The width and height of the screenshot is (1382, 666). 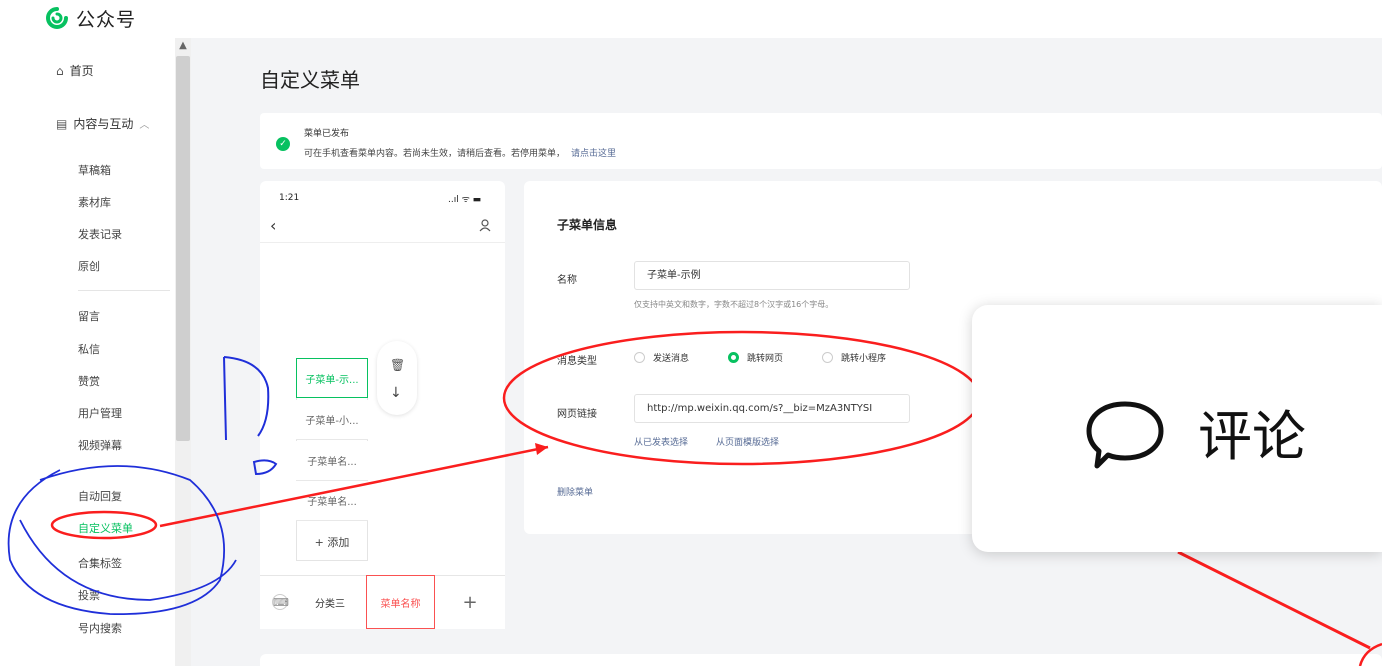 I want to click on radio-send-message: 发送消息, so click(x=661, y=357).